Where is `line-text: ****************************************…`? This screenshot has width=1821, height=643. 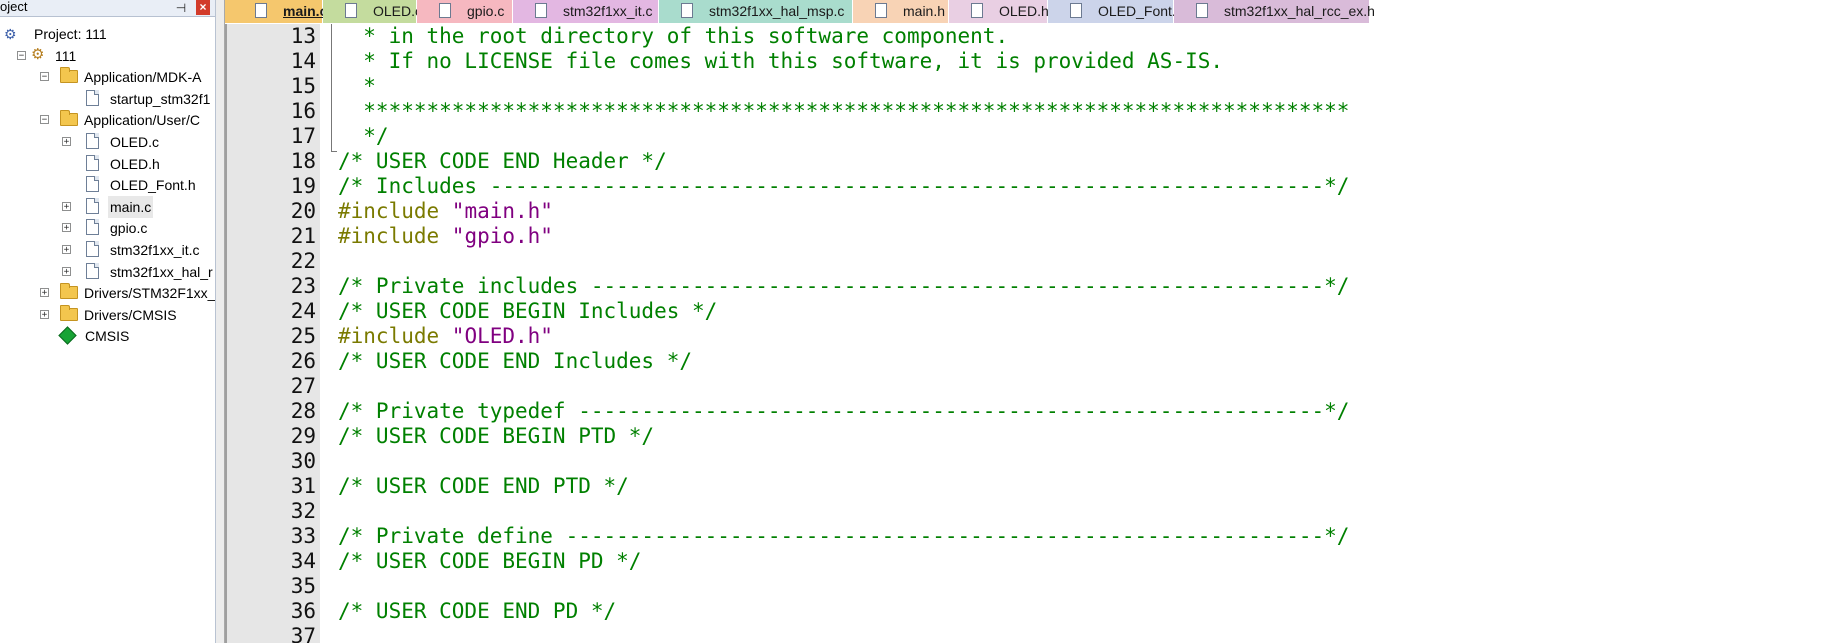
line-text: ****************************************… is located at coordinates (844, 111).